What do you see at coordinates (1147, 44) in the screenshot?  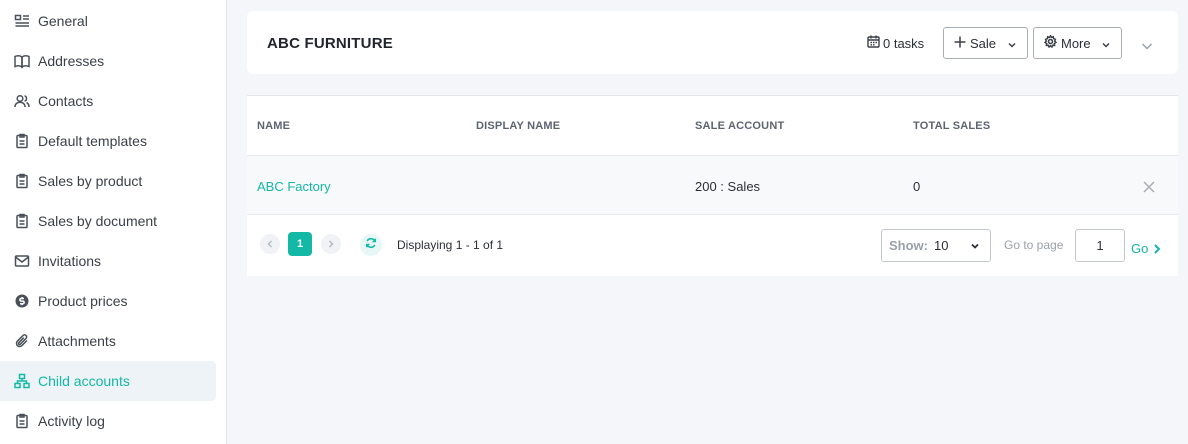 I see `collapse-toggle-icon` at bounding box center [1147, 44].